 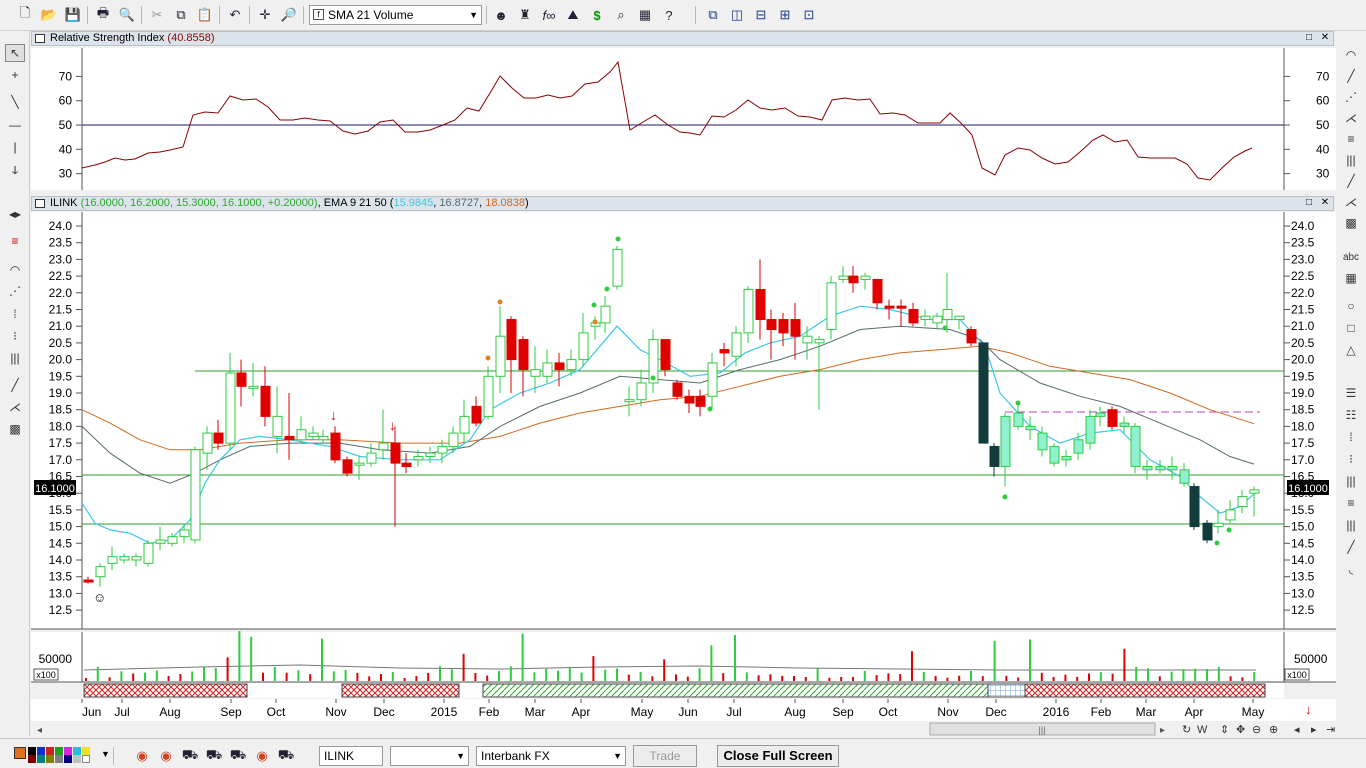 I want to click on new-file-icon: 🗋, so click(x=25, y=15).